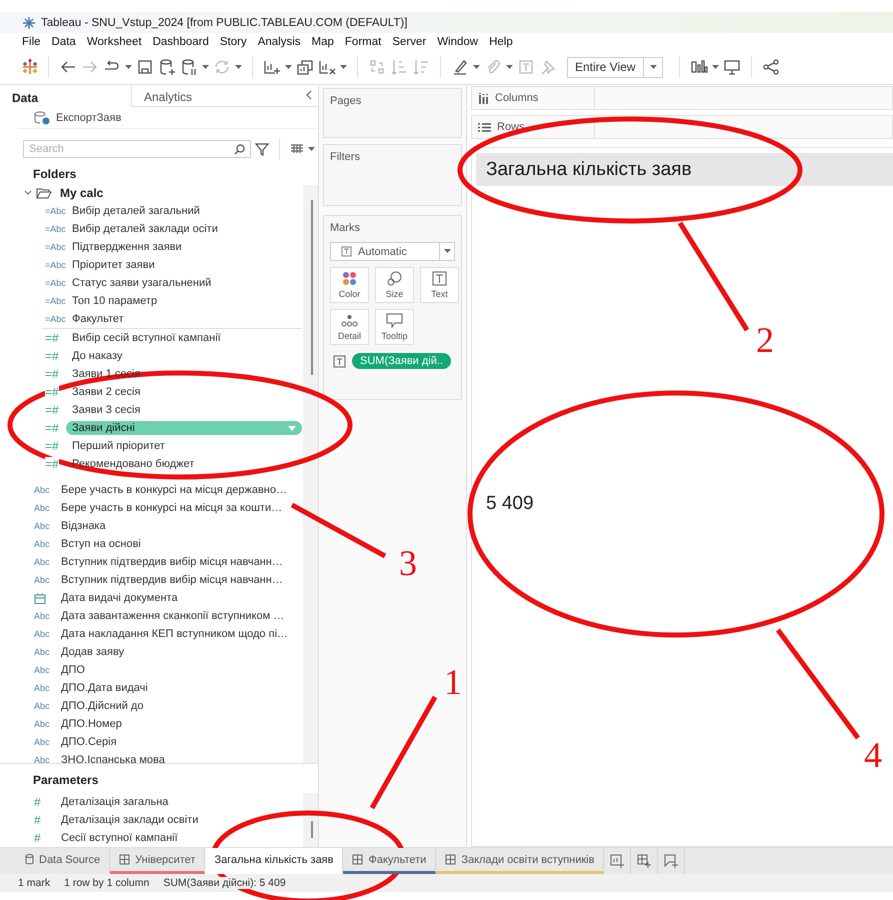 This screenshot has width=893, height=900. Describe the element at coordinates (349, 327) in the screenshot. I see `marks-card-button: Detail` at that location.